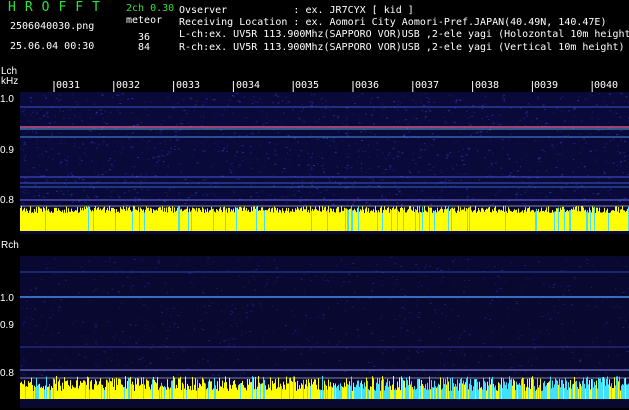  Describe the element at coordinates (546, 85) in the screenshot. I see `time-tick-0039: 0039` at that location.